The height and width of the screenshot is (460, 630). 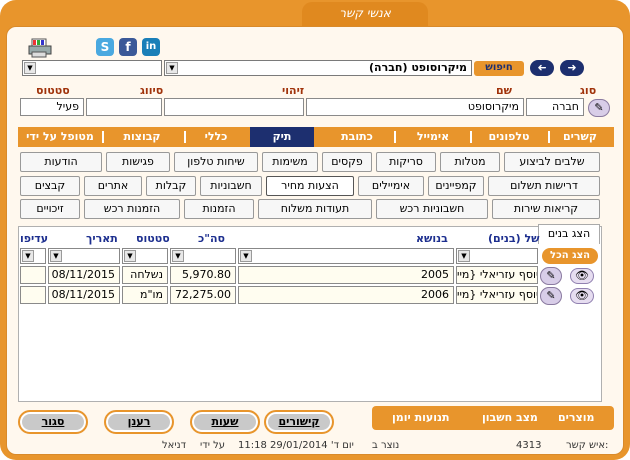 I want to click on close-button: סגור, so click(x=53, y=422).